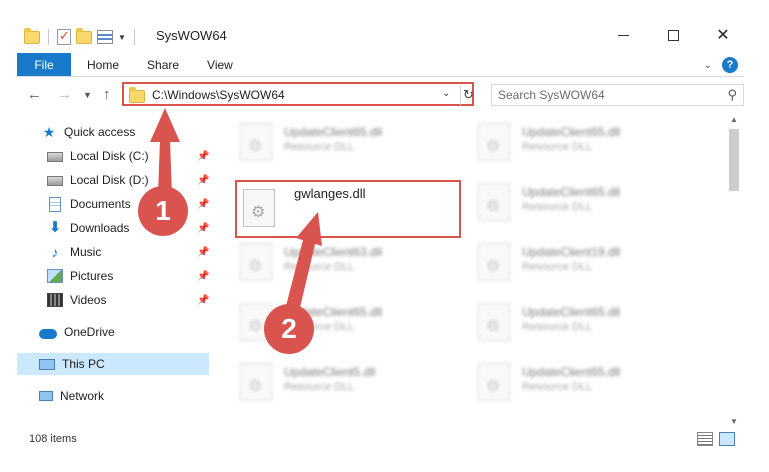  I want to click on sidebar-item-videos: Videos, so click(76, 300).